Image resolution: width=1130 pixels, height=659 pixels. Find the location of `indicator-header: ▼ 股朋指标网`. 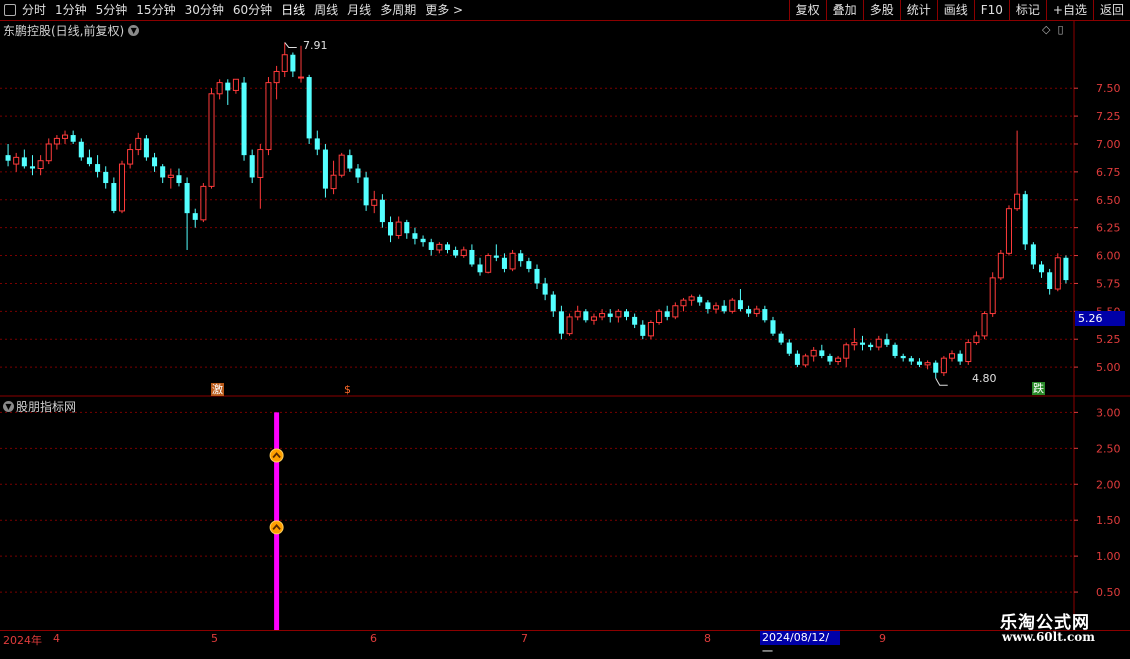

indicator-header: ▼ 股朋指标网 is located at coordinates (38, 406).